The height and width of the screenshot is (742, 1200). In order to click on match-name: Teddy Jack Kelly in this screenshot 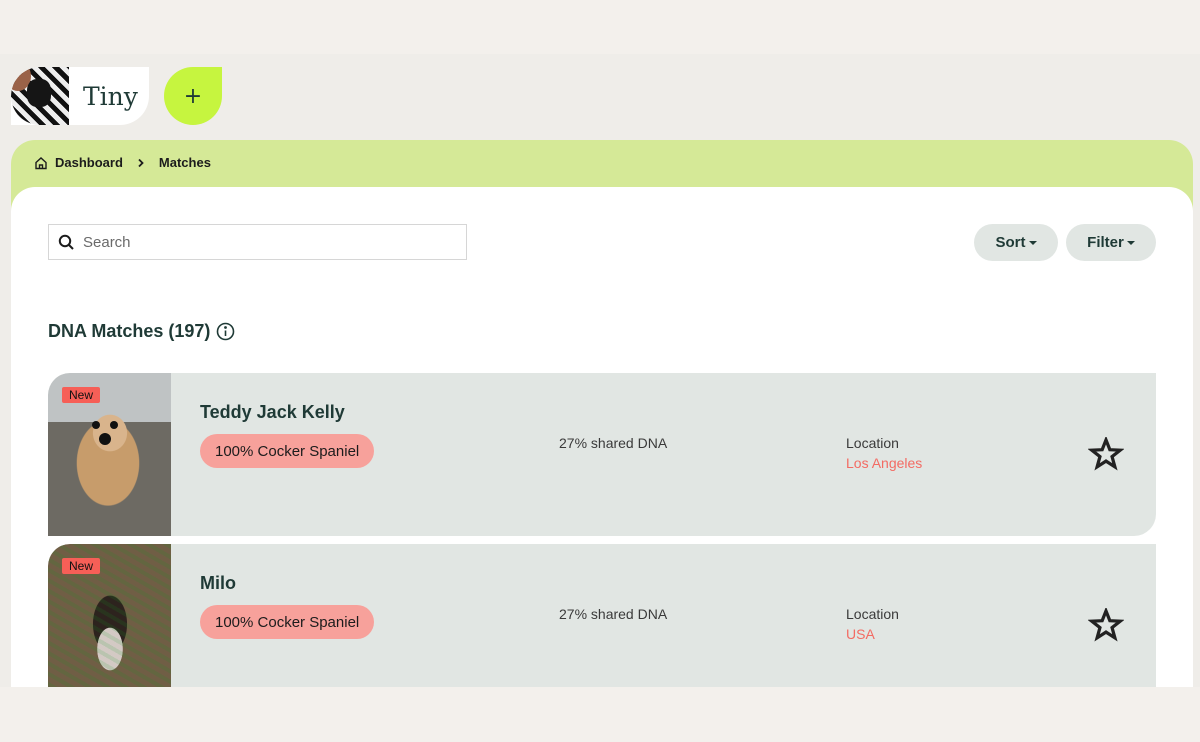, I will do `click(272, 412)`.